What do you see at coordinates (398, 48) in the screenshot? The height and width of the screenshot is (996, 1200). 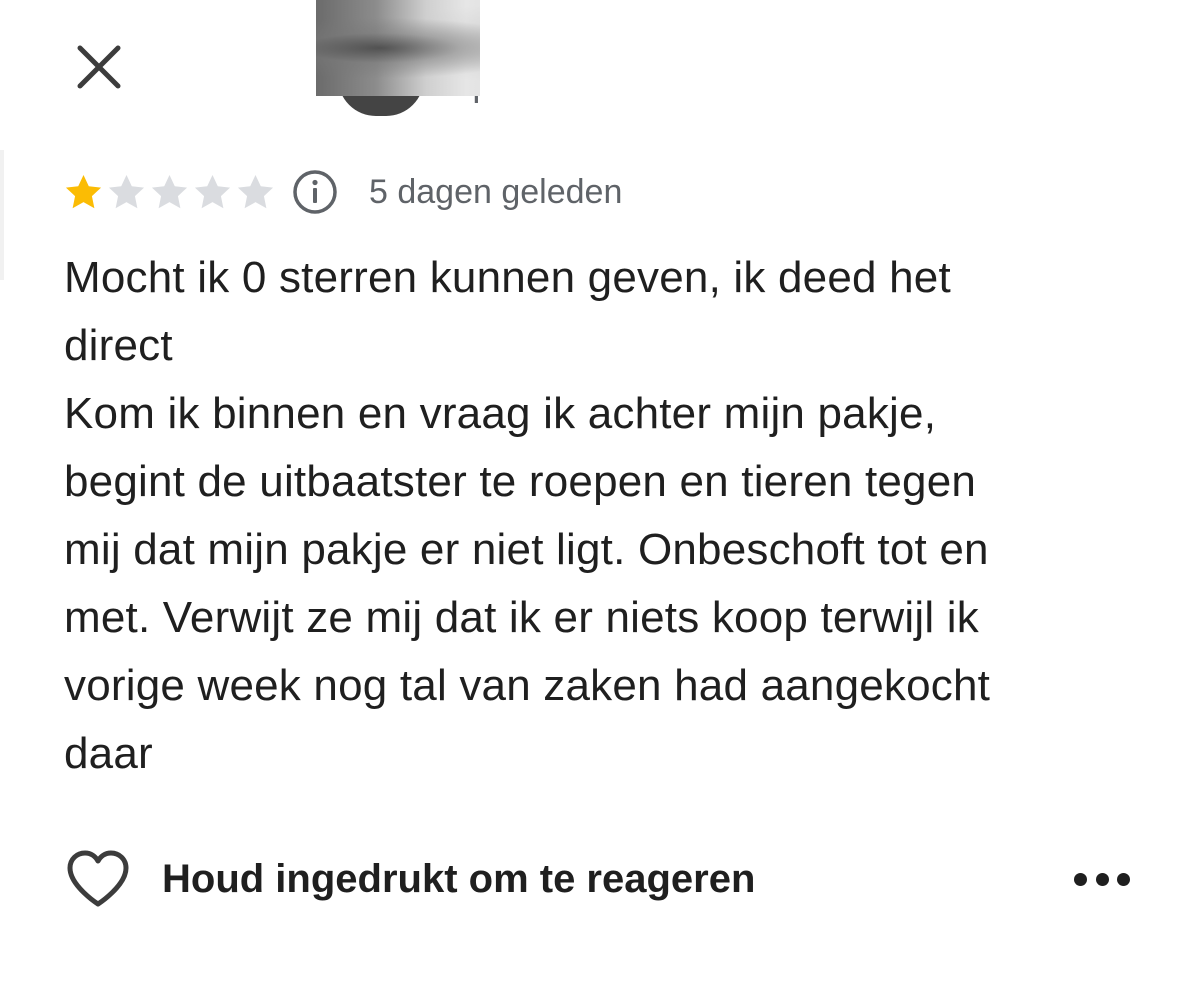 I see `redacted-reviewer-name` at bounding box center [398, 48].